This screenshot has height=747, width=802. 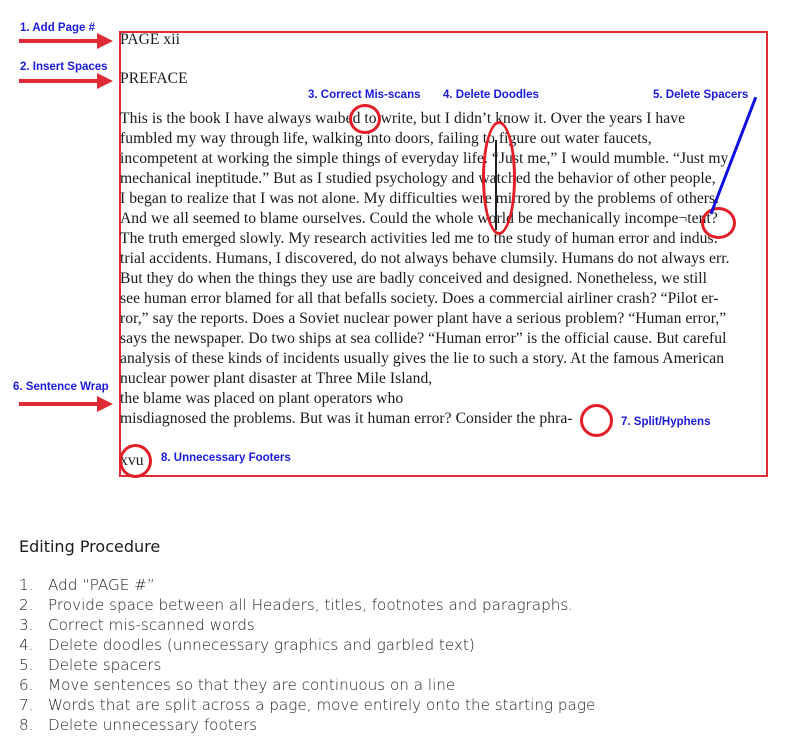 I want to click on annotation-insert-spaces: 2. Insert Spaces, so click(x=64, y=67).